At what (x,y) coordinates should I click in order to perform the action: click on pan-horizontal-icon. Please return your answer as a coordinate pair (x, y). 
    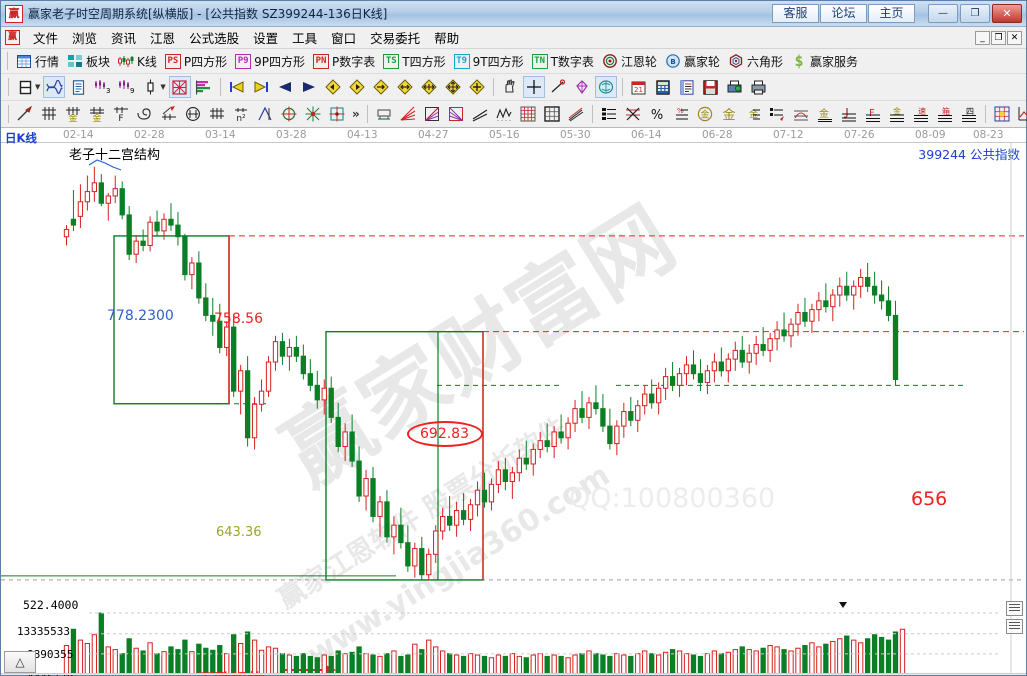
    Looking at the image, I should click on (405, 87).